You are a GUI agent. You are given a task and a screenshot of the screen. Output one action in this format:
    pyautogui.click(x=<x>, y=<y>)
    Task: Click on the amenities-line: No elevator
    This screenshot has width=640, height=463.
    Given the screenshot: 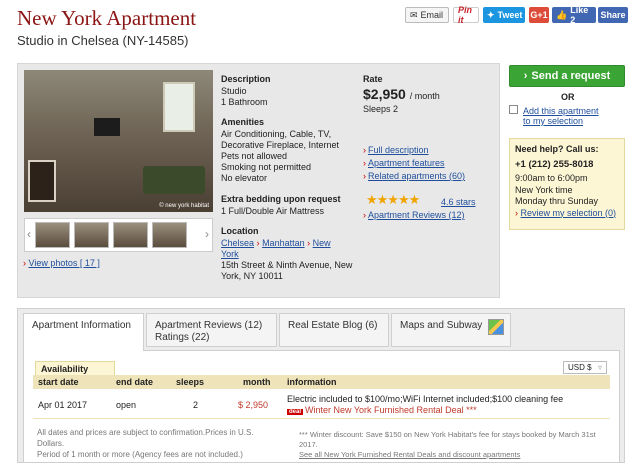 What is the action you would take?
    pyautogui.click(x=244, y=178)
    